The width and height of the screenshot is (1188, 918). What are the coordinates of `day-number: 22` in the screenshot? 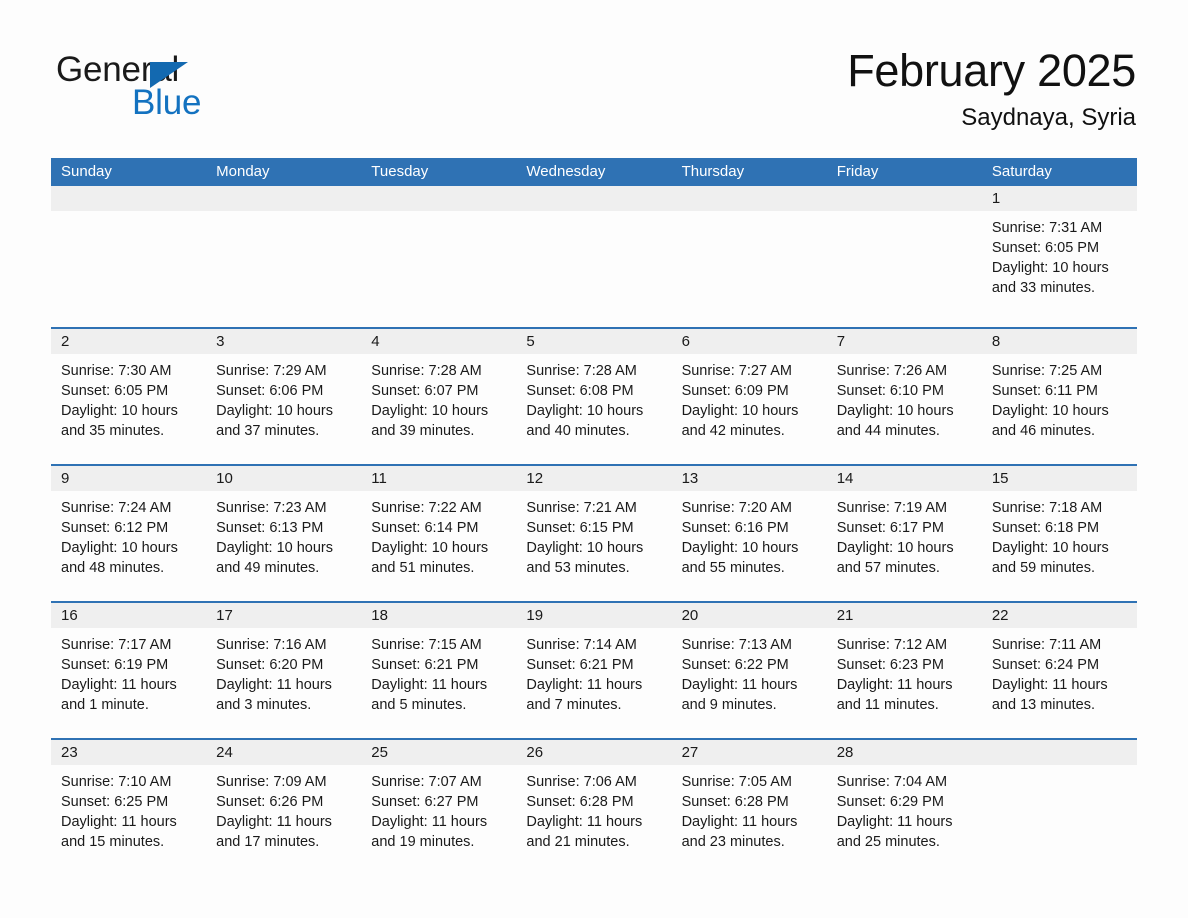 It's located at (1059, 615).